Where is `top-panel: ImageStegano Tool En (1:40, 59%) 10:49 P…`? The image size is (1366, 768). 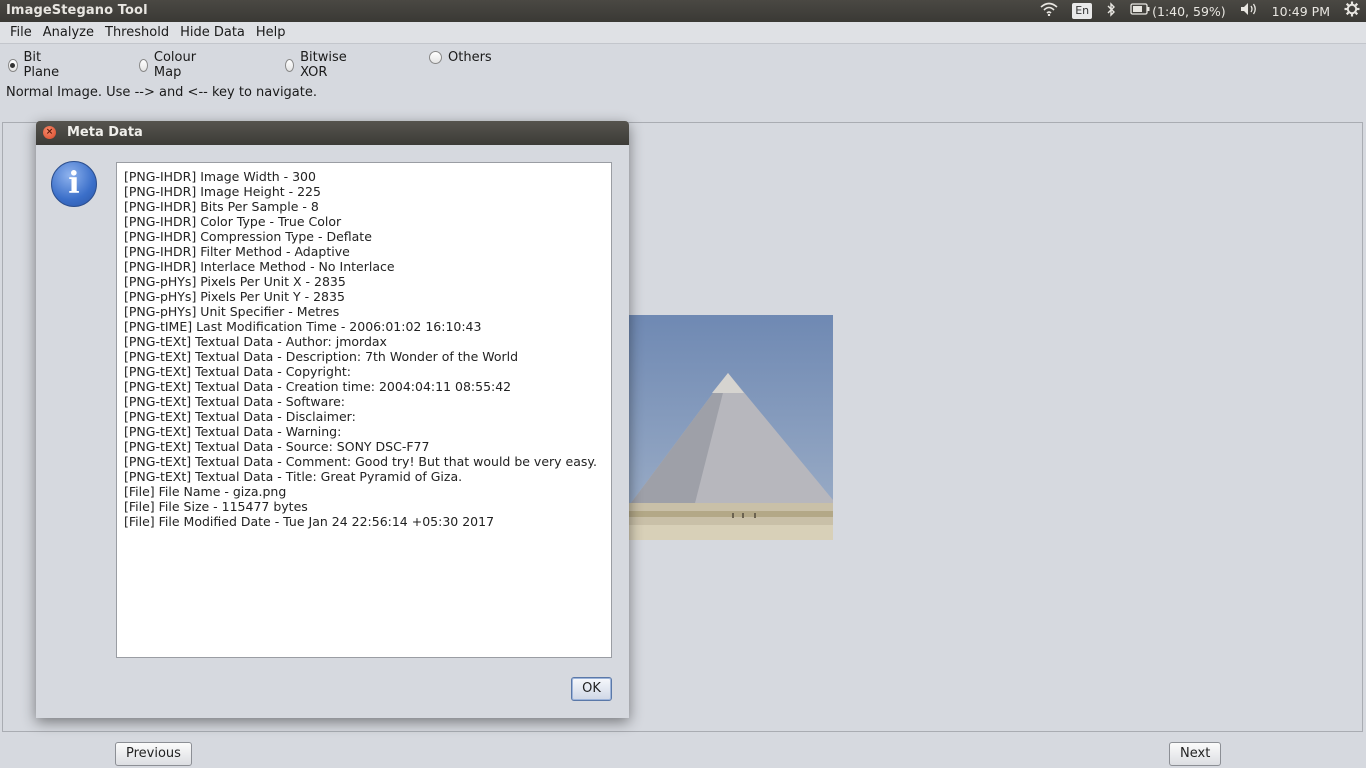
top-panel: ImageStegano Tool En (1:40, 59%) 10:49 P… is located at coordinates (683, 11).